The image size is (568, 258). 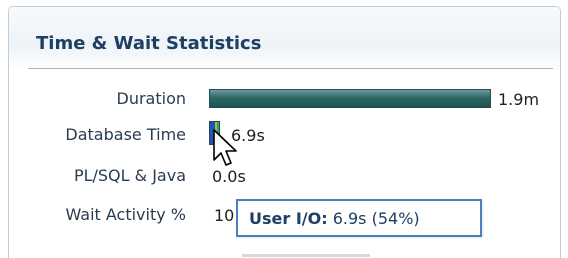 What do you see at coordinates (519, 99) in the screenshot?
I see `duration-value: 1.9m` at bounding box center [519, 99].